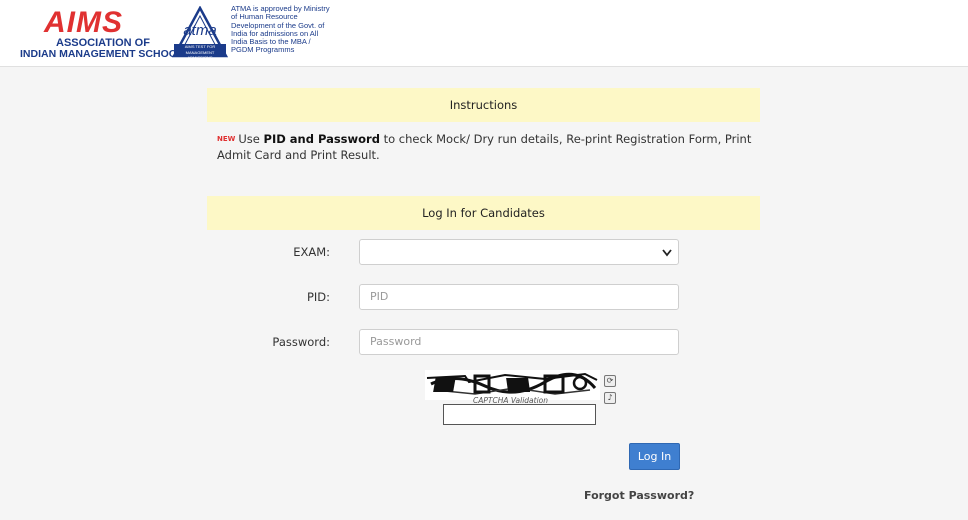 Image resolution: width=968 pixels, height=520 pixels. Describe the element at coordinates (200, 30) in the screenshot. I see `atma-logo-text: atma` at that location.